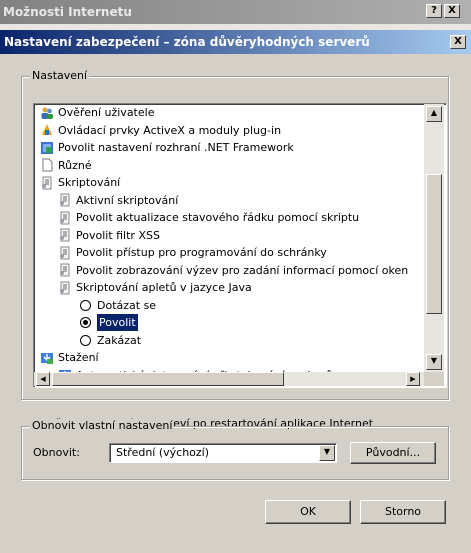 This screenshot has height=553, width=471. Describe the element at coordinates (168, 379) in the screenshot. I see `hscroll-thumb` at that location.